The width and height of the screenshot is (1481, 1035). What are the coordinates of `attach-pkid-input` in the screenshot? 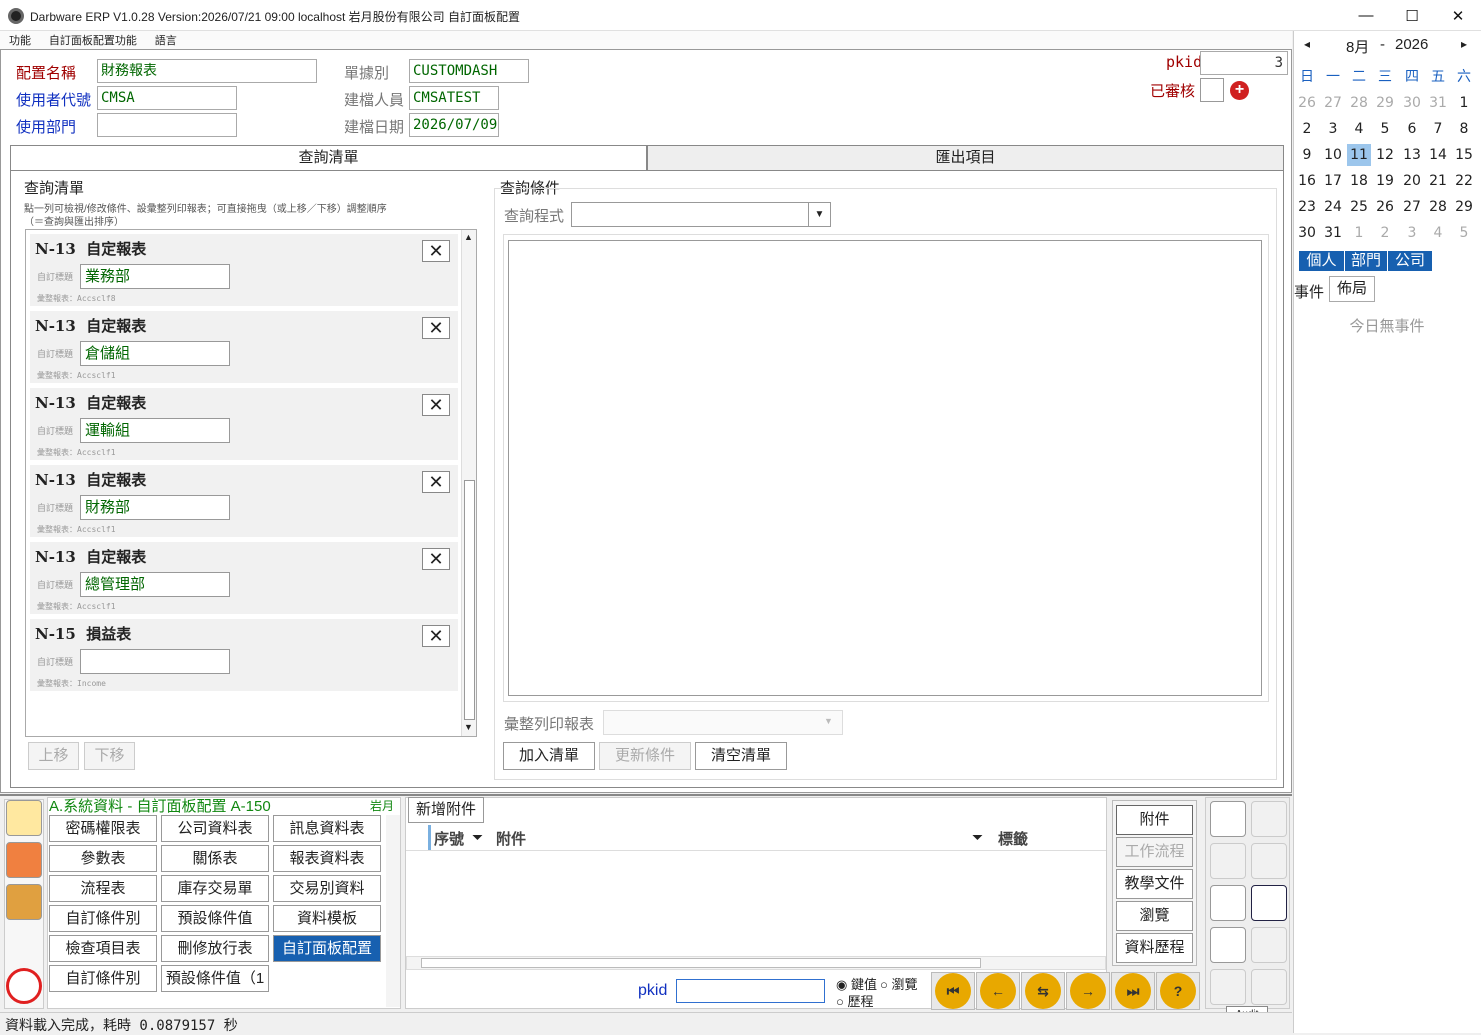 It's located at (750, 991).